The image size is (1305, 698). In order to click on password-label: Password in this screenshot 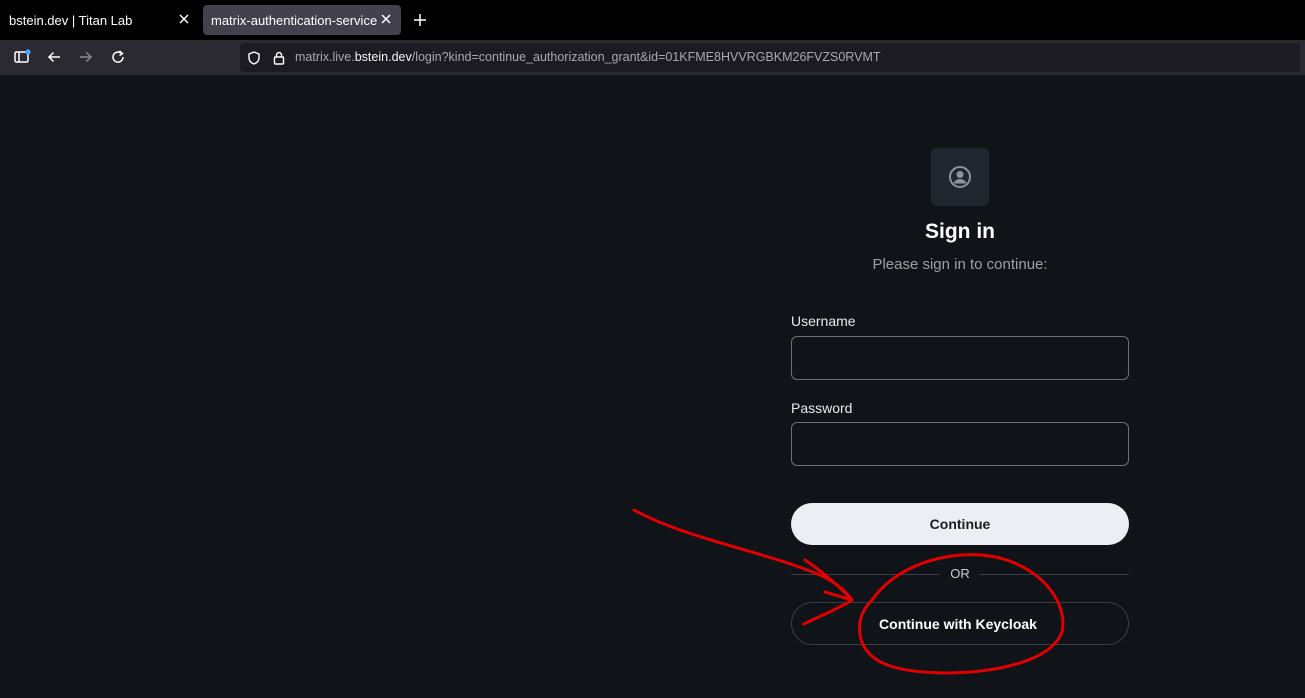, I will do `click(822, 408)`.